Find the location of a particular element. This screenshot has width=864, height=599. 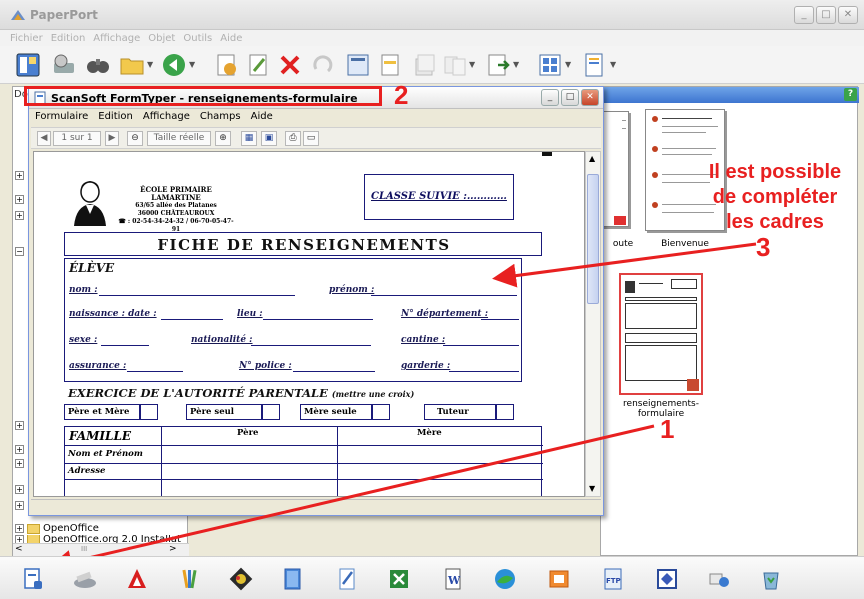

paint-icon is located at coordinates (189, 579).